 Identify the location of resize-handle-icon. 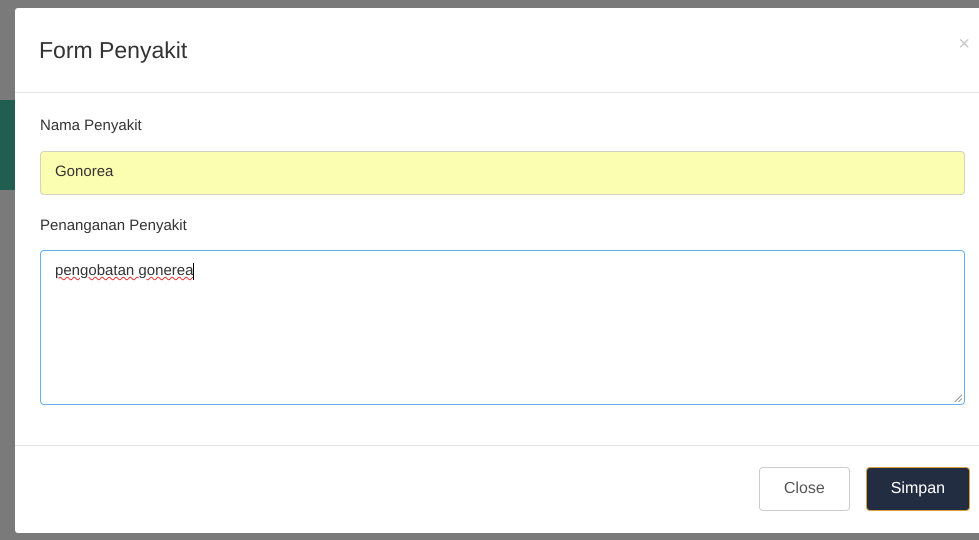
(957, 397).